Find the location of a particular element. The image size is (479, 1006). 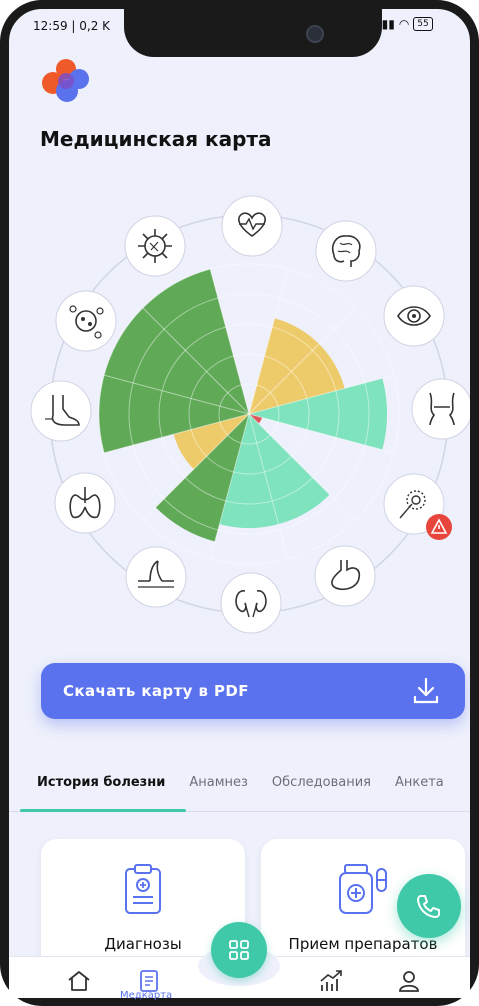

wifi-icon: ◠ is located at coordinates (404, 24).